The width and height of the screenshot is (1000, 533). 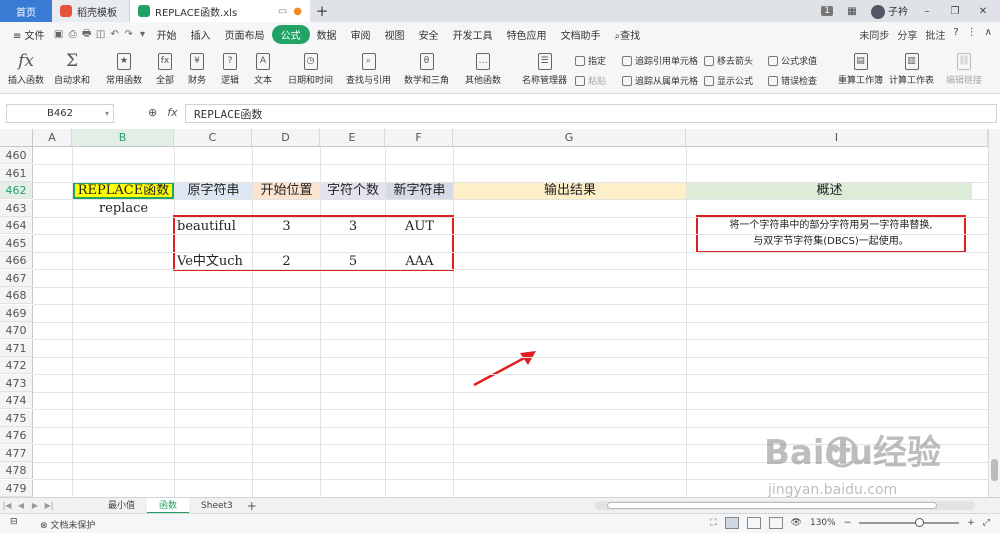 What do you see at coordinates (213, 190) in the screenshot?
I see `cell-c462: 原字符串` at bounding box center [213, 190].